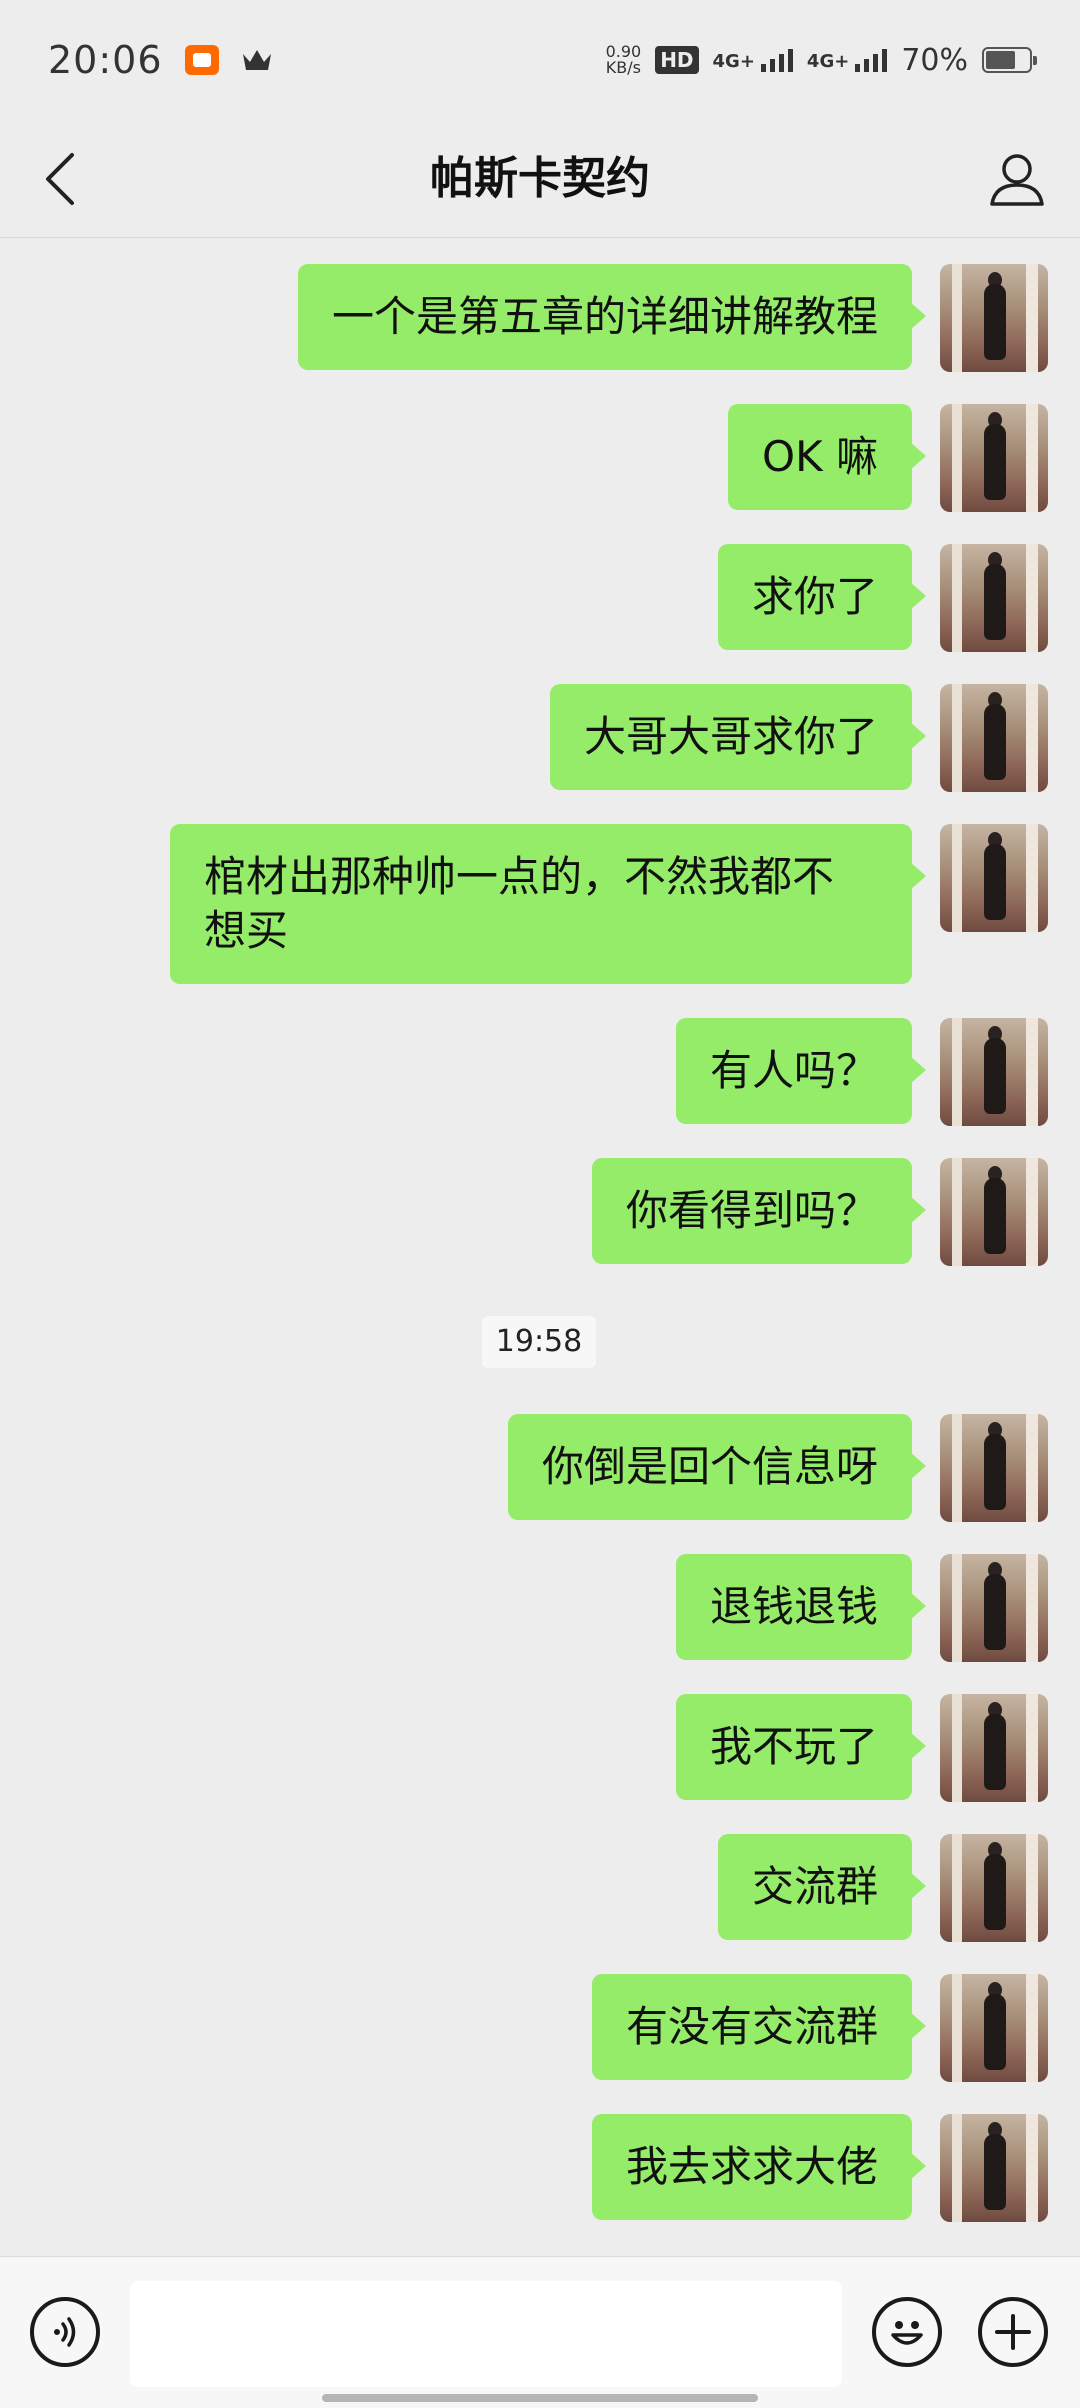 This screenshot has width=1080, height=2408. Describe the element at coordinates (612, 317) in the screenshot. I see `message-bubble: 一个是第五章的详细讲解教程` at that location.